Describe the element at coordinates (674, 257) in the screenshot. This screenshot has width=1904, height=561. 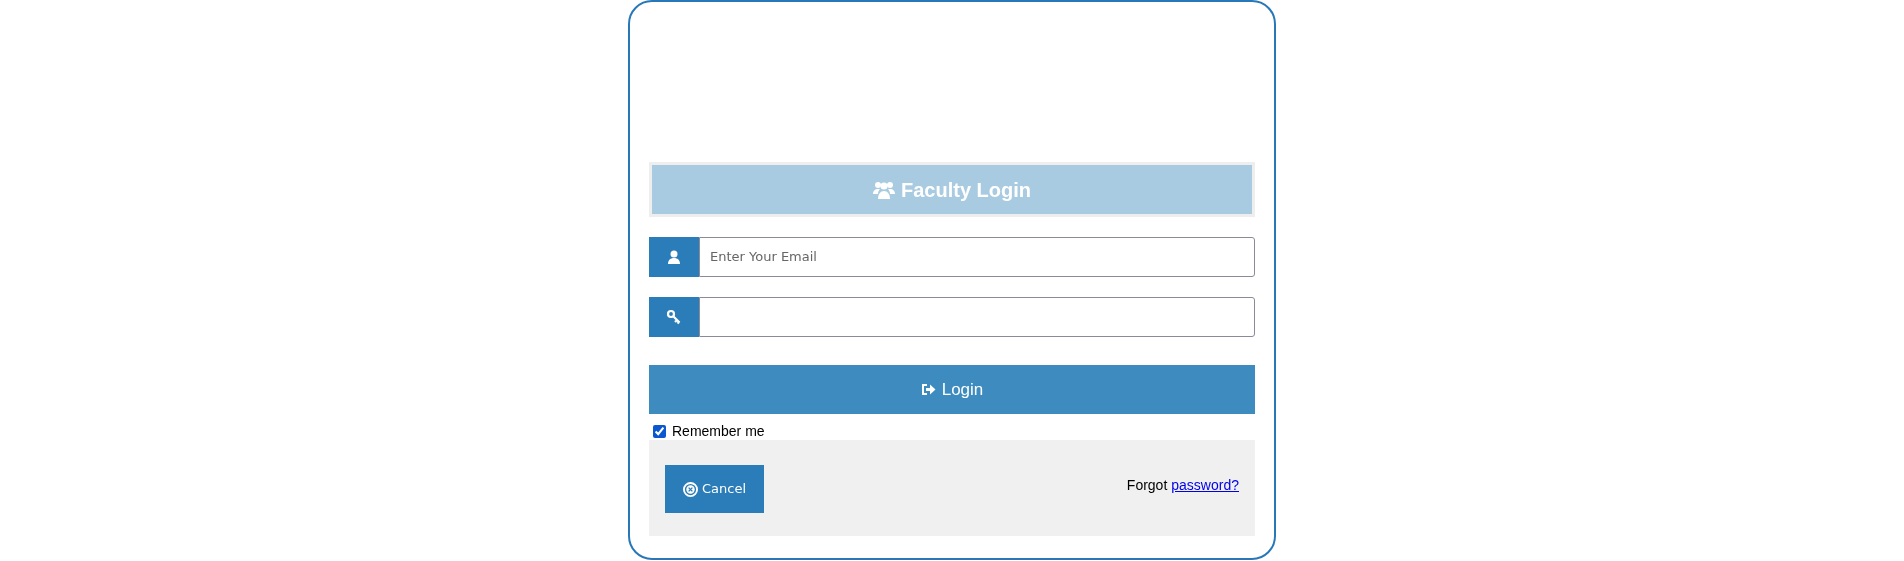
I see `user-icon` at that location.